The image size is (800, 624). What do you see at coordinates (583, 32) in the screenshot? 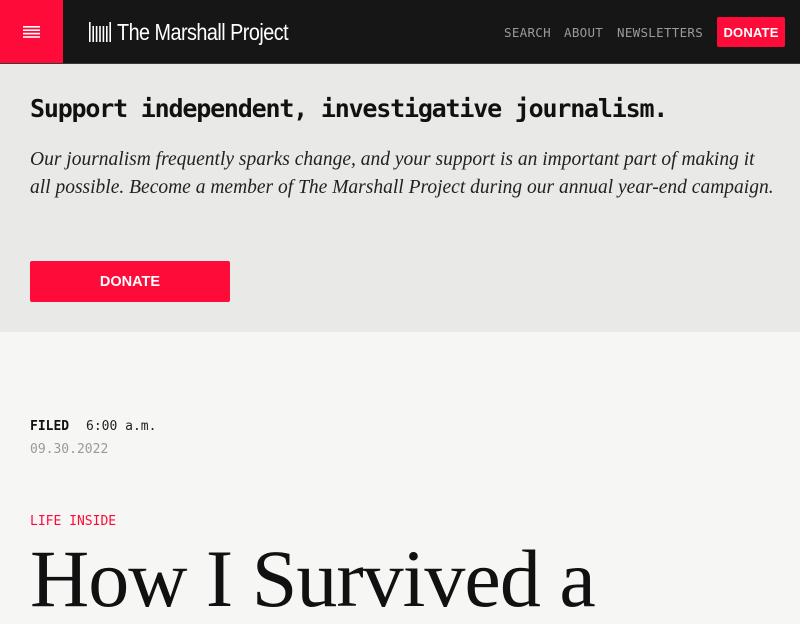
I see `nav-about-link: ABOUT` at bounding box center [583, 32].